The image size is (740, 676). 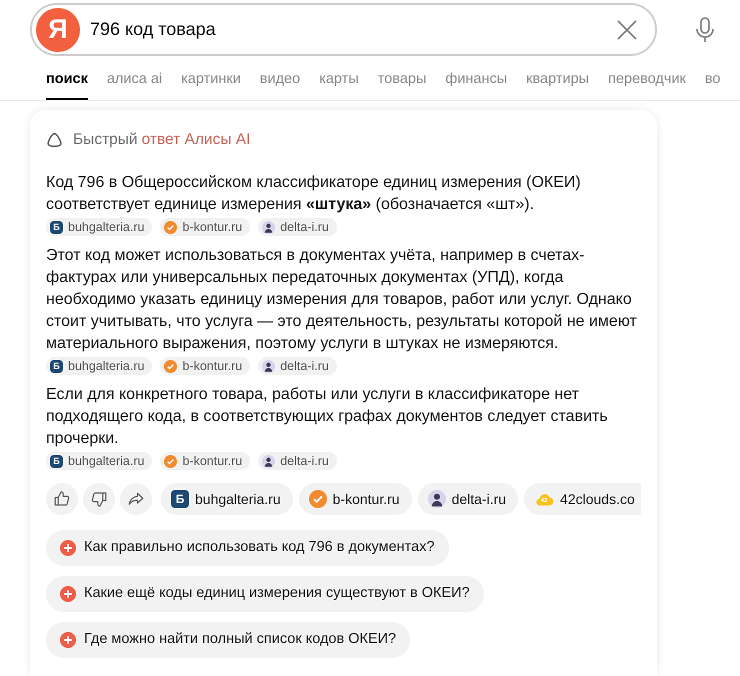 I want to click on search-tab: финансы, so click(x=476, y=84).